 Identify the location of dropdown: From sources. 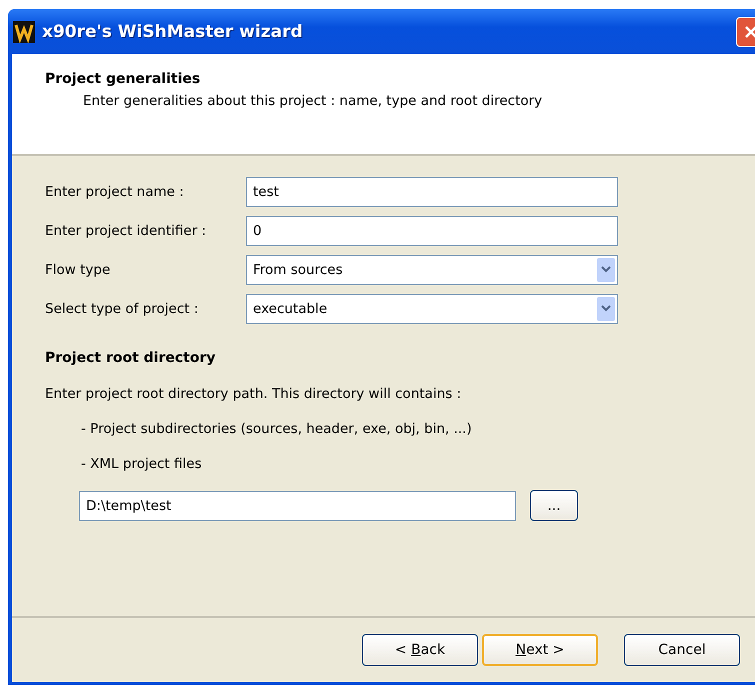
(432, 269).